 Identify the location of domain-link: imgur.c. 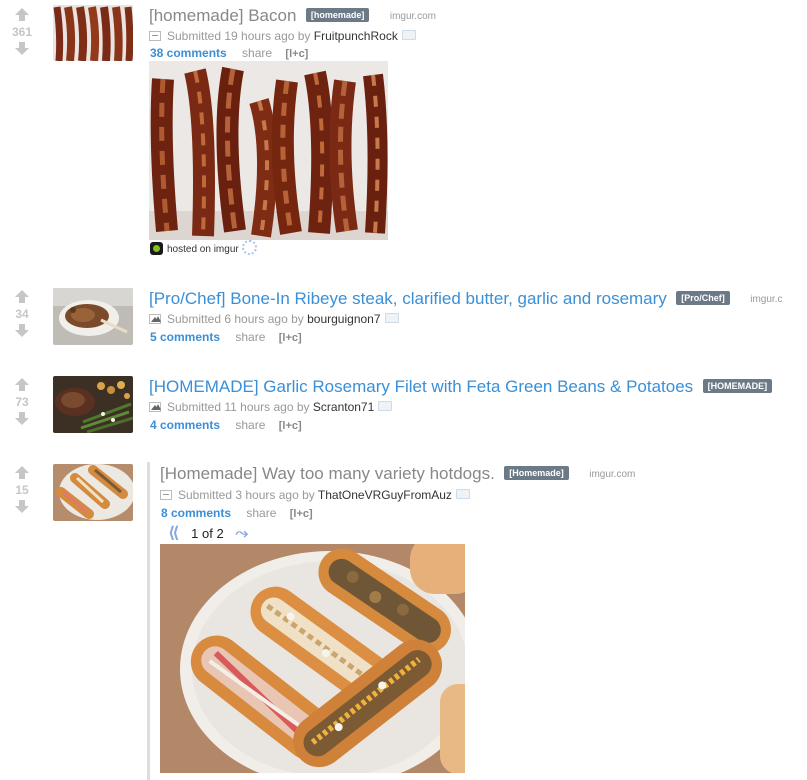
(766, 299).